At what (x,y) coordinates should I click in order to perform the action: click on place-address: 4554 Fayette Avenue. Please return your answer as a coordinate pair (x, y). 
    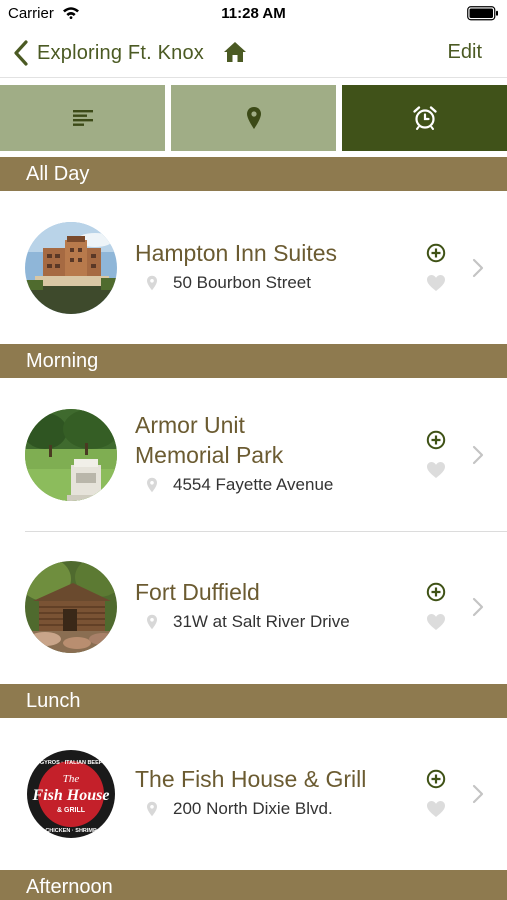
    Looking at the image, I should click on (239, 485).